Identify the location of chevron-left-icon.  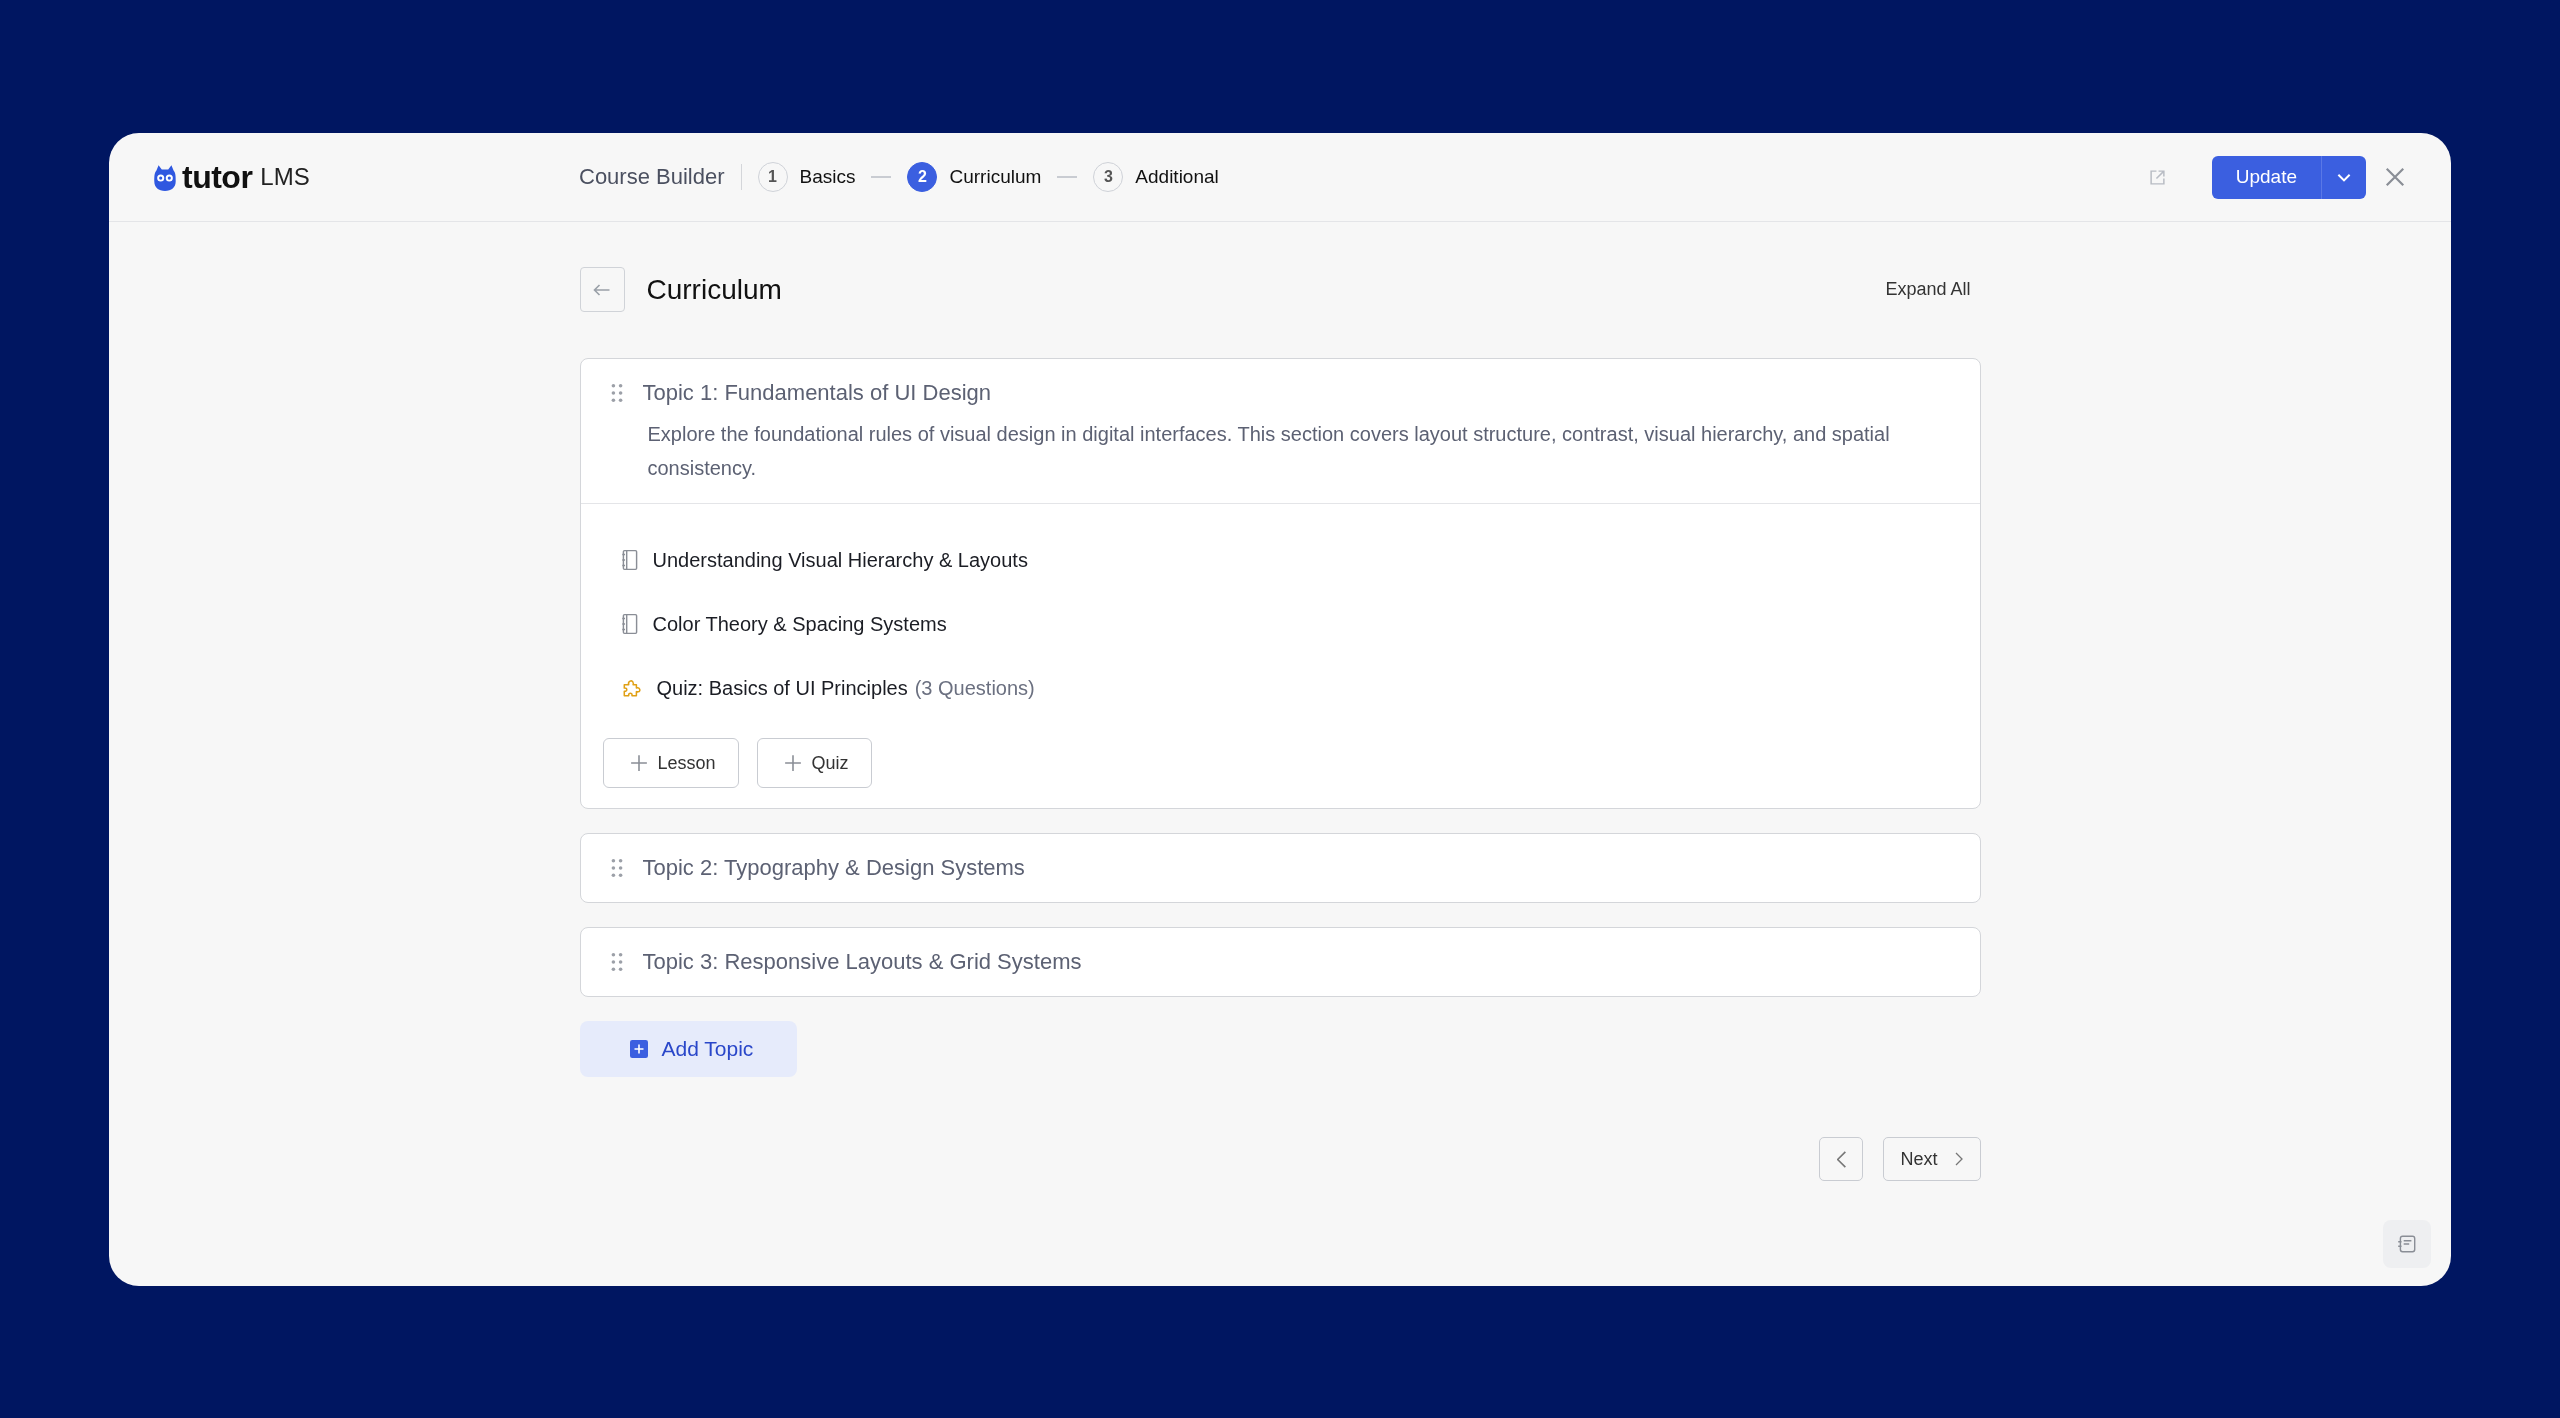
(1841, 1159).